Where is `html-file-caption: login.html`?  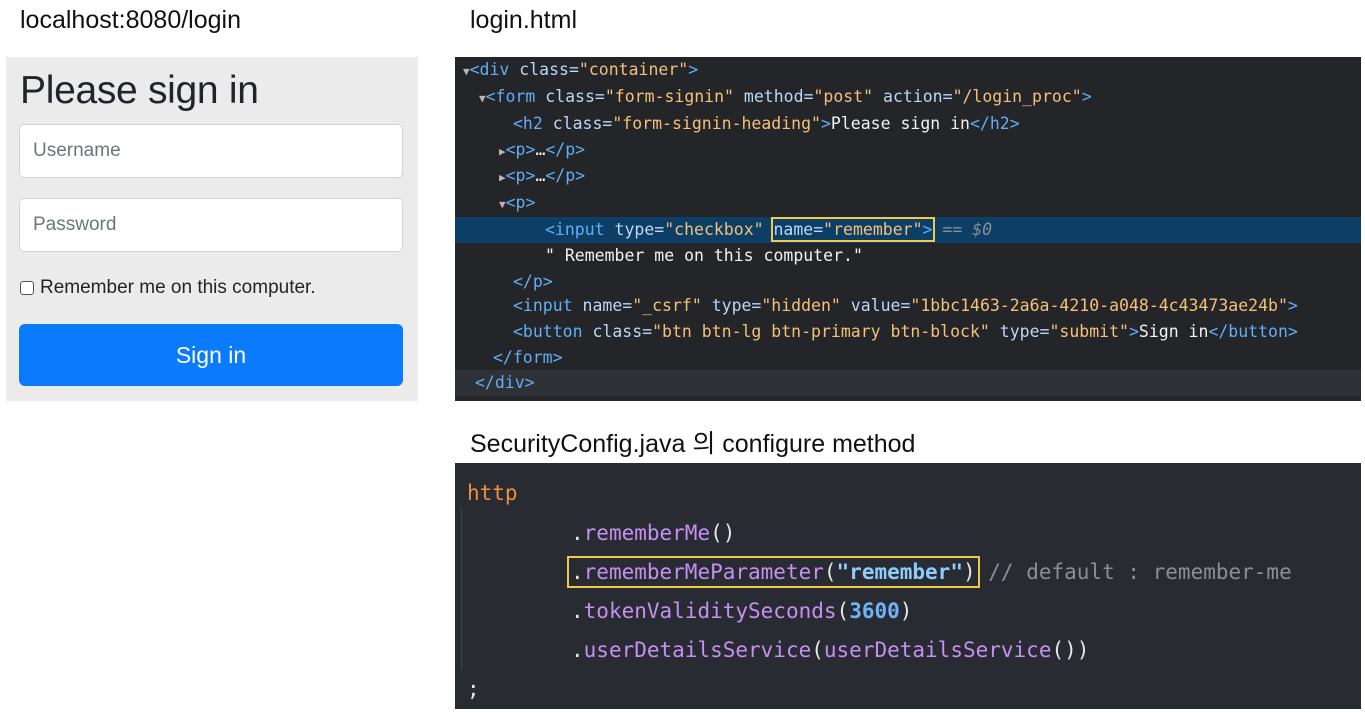 html-file-caption: login.html is located at coordinates (523, 20).